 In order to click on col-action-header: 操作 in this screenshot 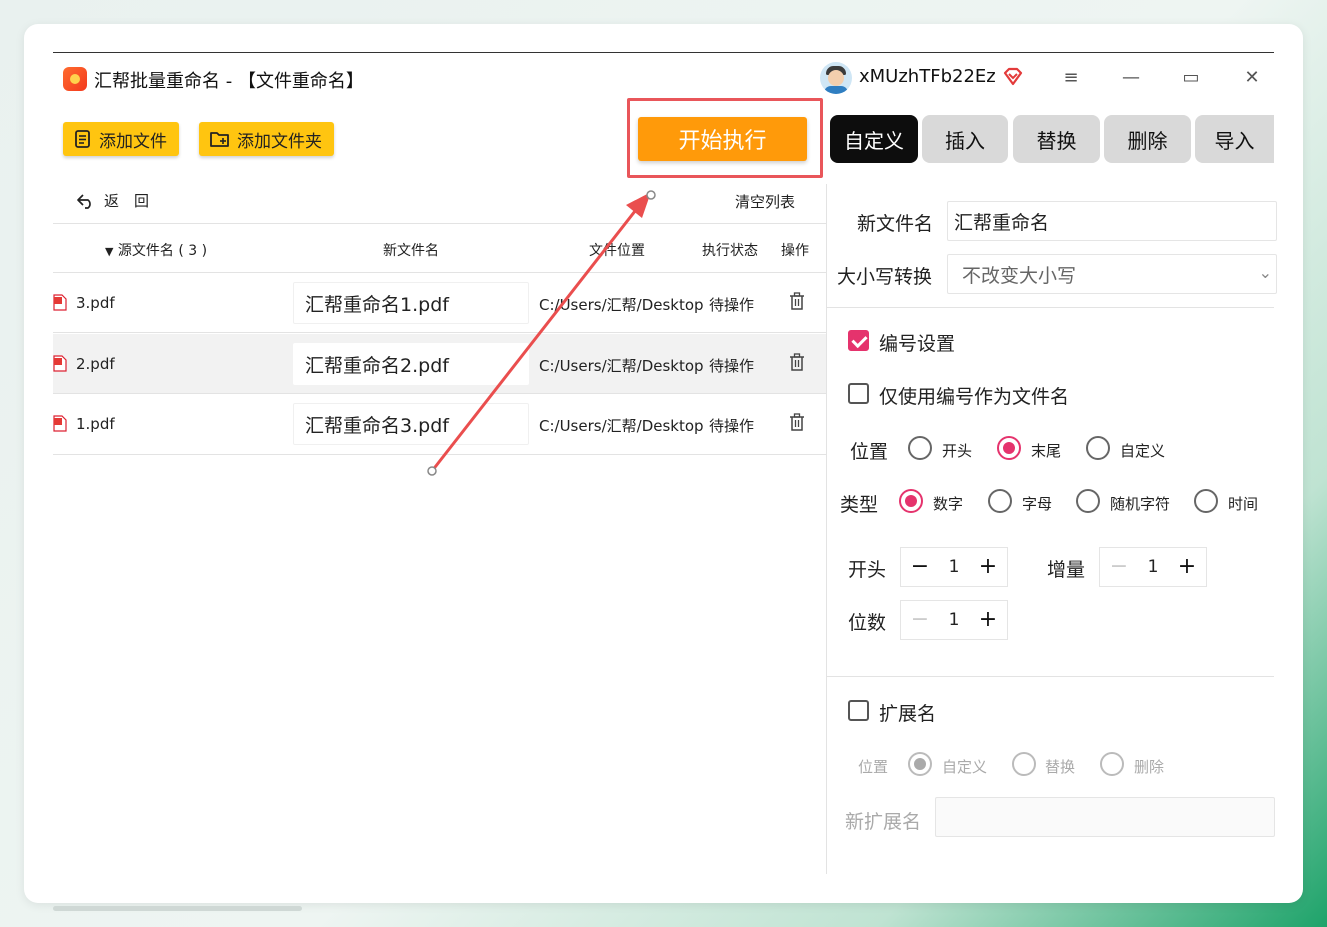, I will do `click(795, 251)`.